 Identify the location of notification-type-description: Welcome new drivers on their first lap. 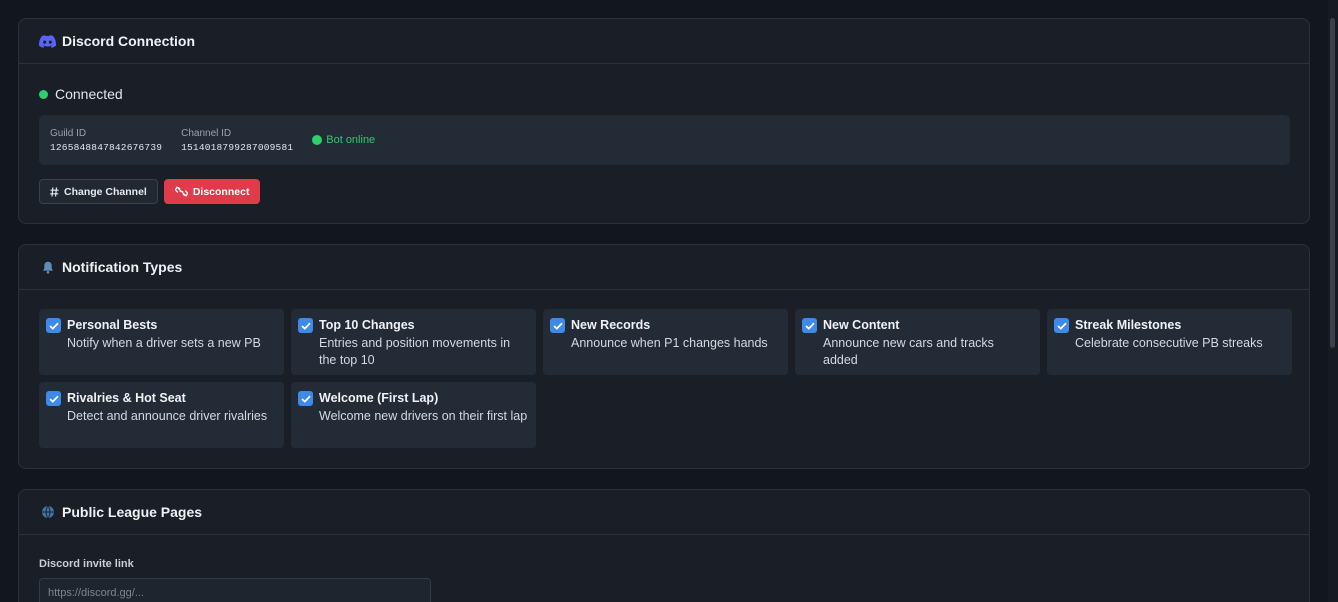
(423, 416).